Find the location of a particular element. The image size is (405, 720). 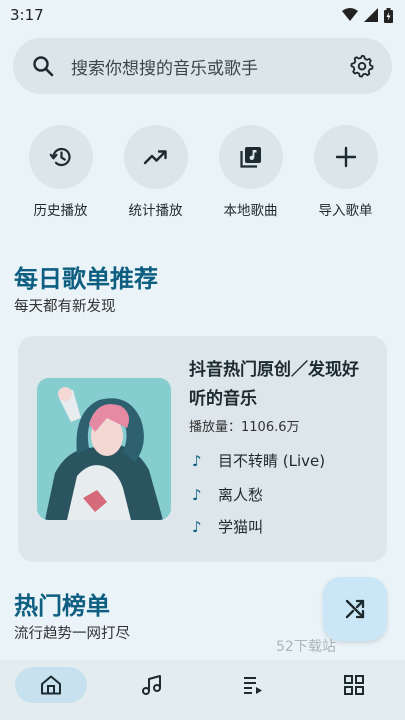

gear-icon is located at coordinates (362, 66).